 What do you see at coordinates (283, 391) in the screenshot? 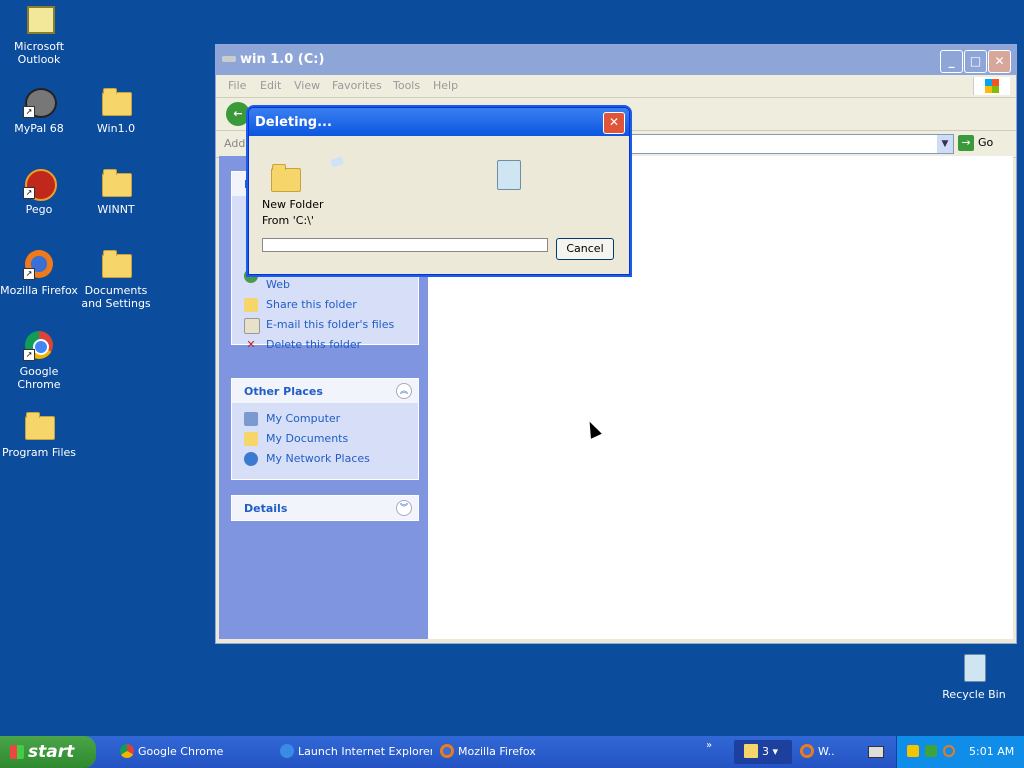
I see `other-places-title: Other Places` at bounding box center [283, 391].